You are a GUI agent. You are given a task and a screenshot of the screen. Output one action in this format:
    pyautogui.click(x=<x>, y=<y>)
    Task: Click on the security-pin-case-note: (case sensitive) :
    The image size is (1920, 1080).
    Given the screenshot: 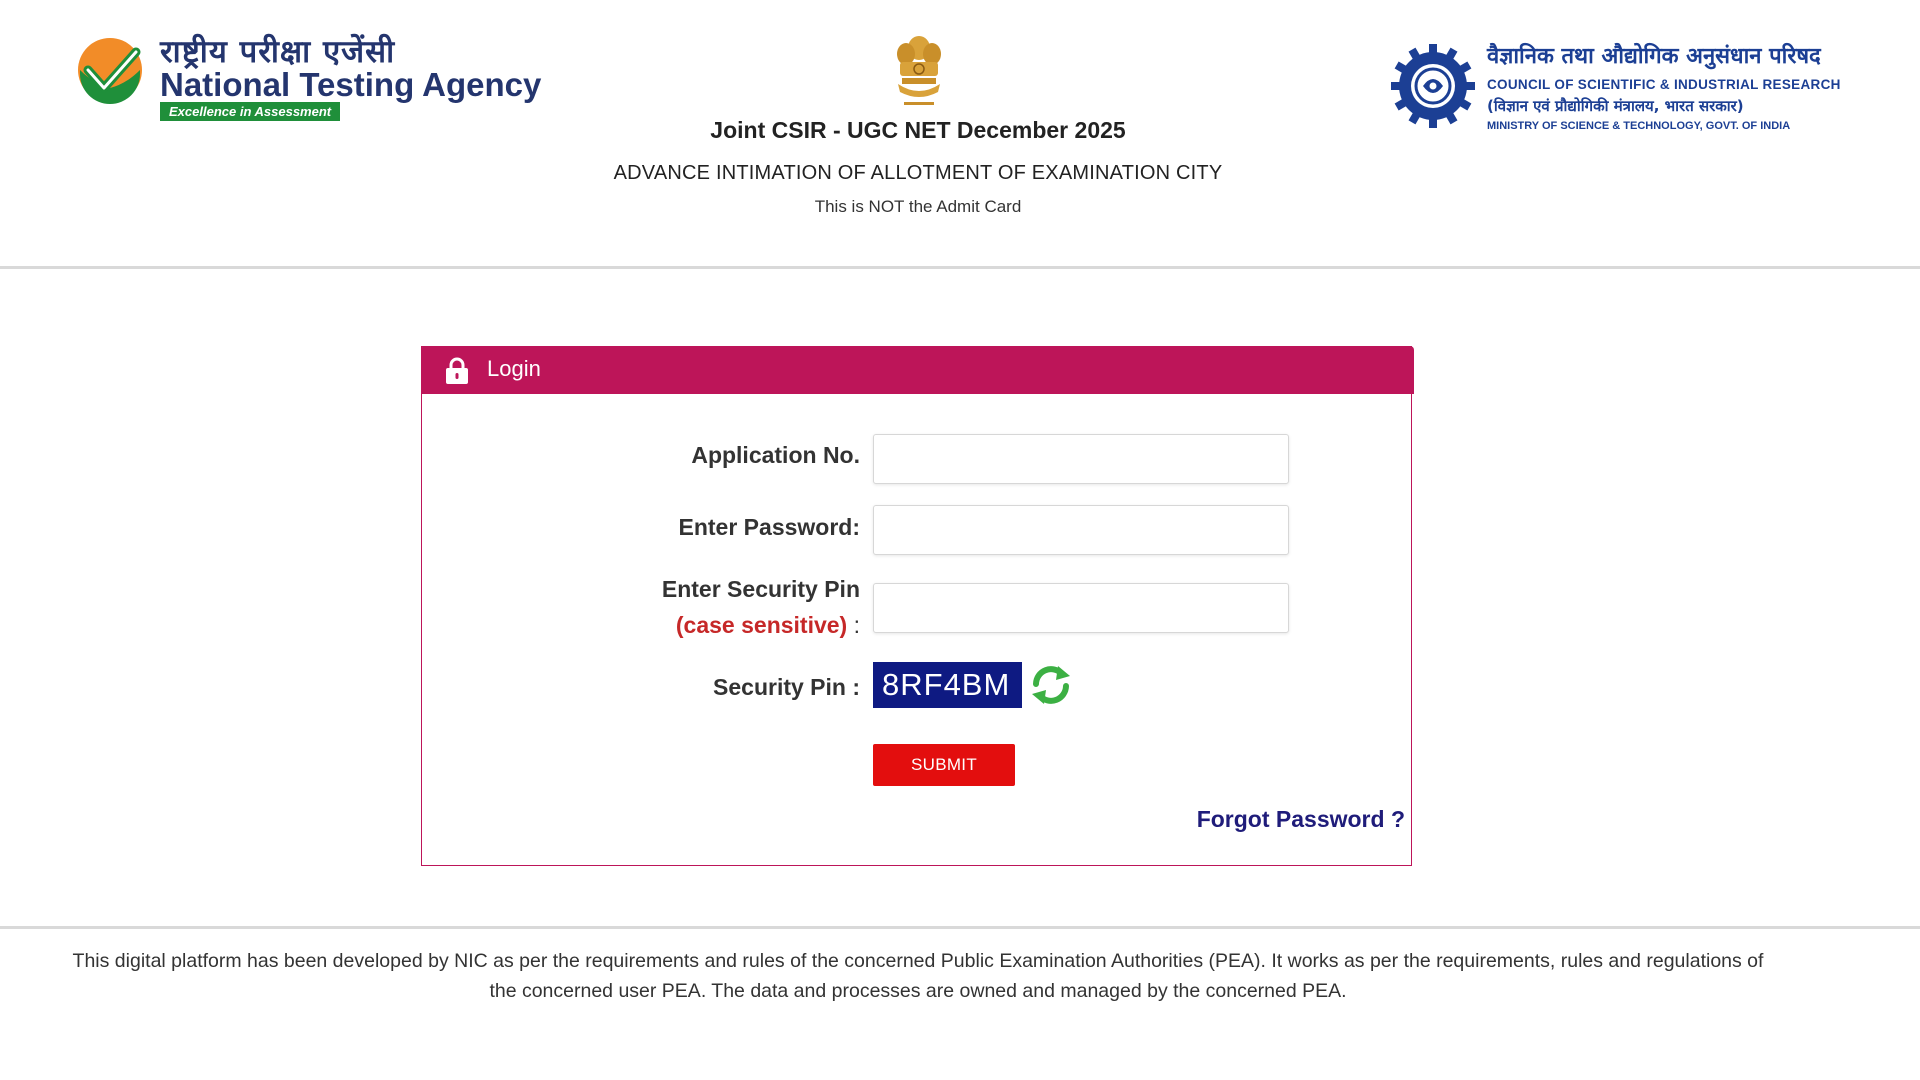 What is the action you would take?
    pyautogui.click(x=768, y=625)
    